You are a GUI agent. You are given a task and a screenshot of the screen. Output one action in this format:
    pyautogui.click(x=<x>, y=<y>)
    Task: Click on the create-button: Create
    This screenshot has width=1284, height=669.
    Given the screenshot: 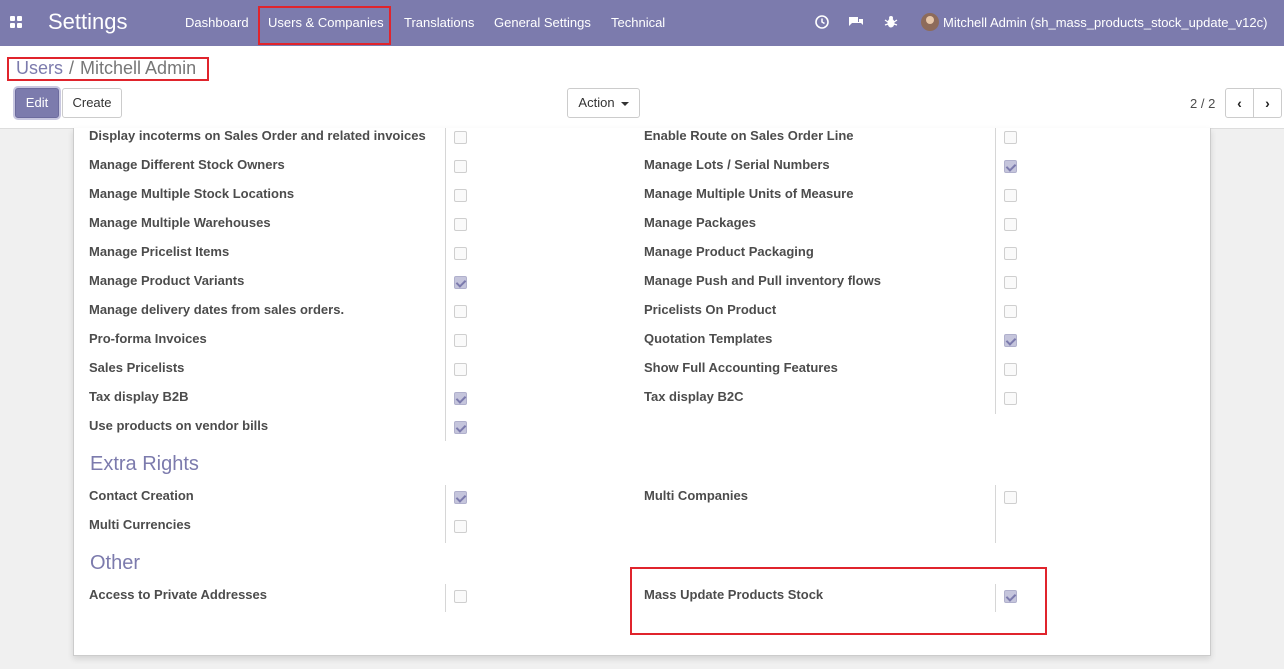 What is the action you would take?
    pyautogui.click(x=92, y=103)
    